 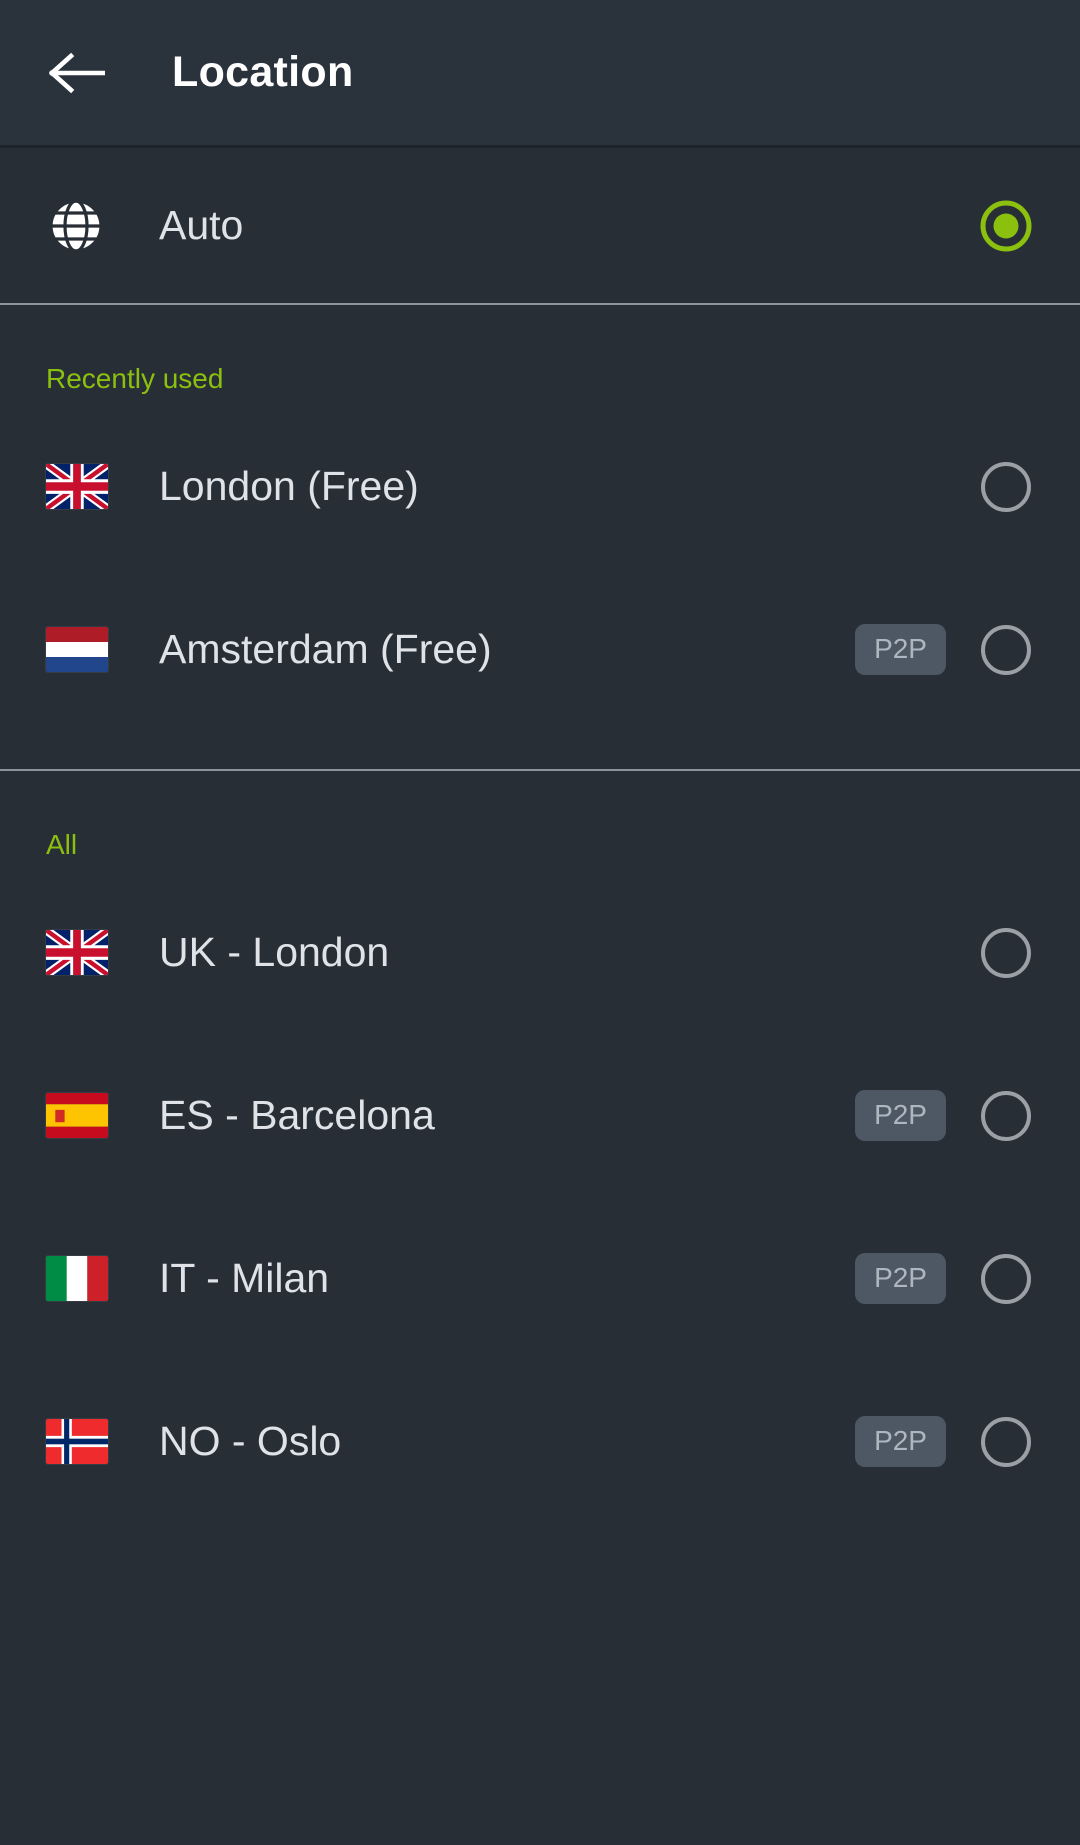 I want to click on app-bar: Location, so click(x=540, y=72).